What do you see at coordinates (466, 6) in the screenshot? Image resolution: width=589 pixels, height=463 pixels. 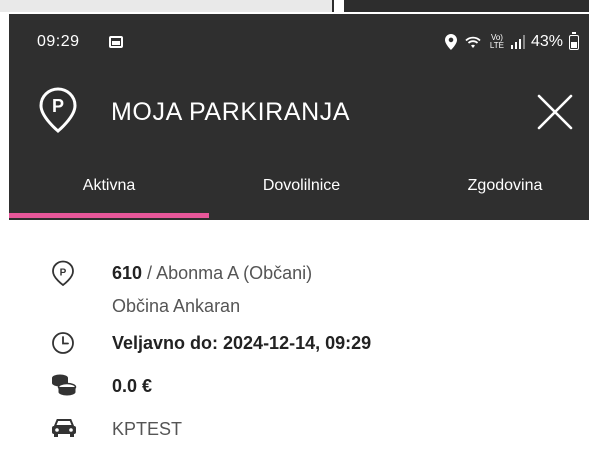 I see `background-window-right` at bounding box center [466, 6].